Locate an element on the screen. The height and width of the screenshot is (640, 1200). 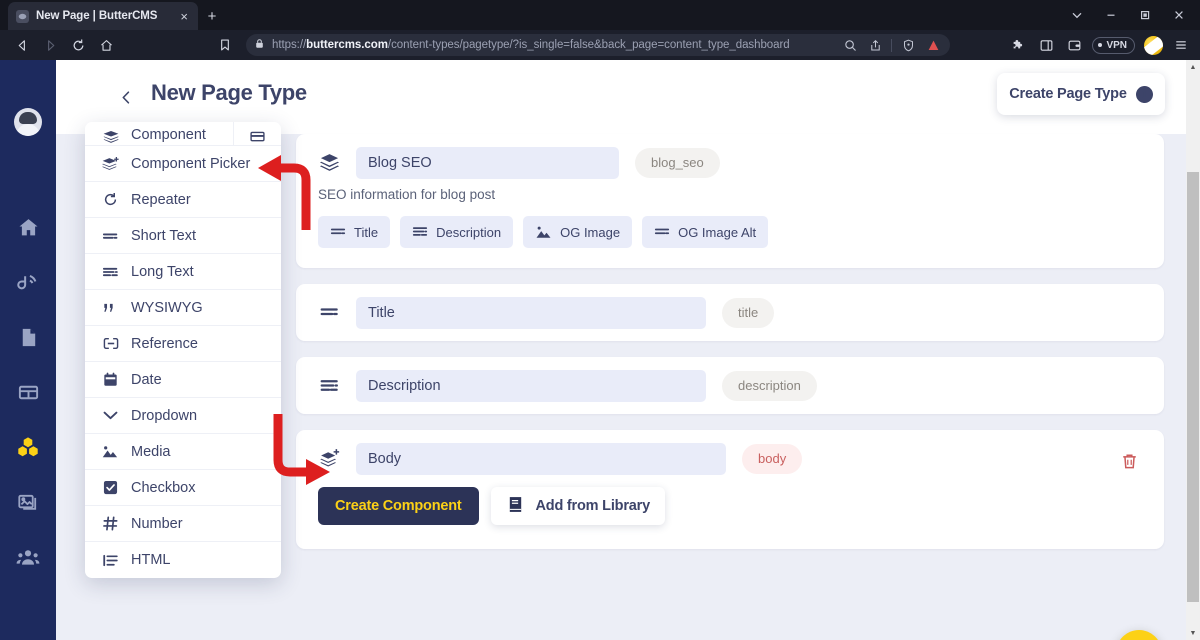
dropdown-item-component-picker: Component Picker is located at coordinates (183, 164).